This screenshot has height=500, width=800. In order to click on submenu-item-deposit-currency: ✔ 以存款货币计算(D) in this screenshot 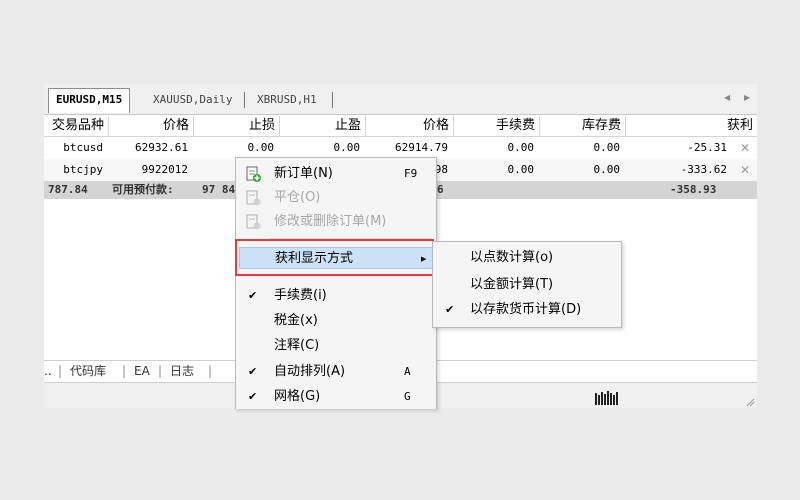, I will do `click(526, 310)`.